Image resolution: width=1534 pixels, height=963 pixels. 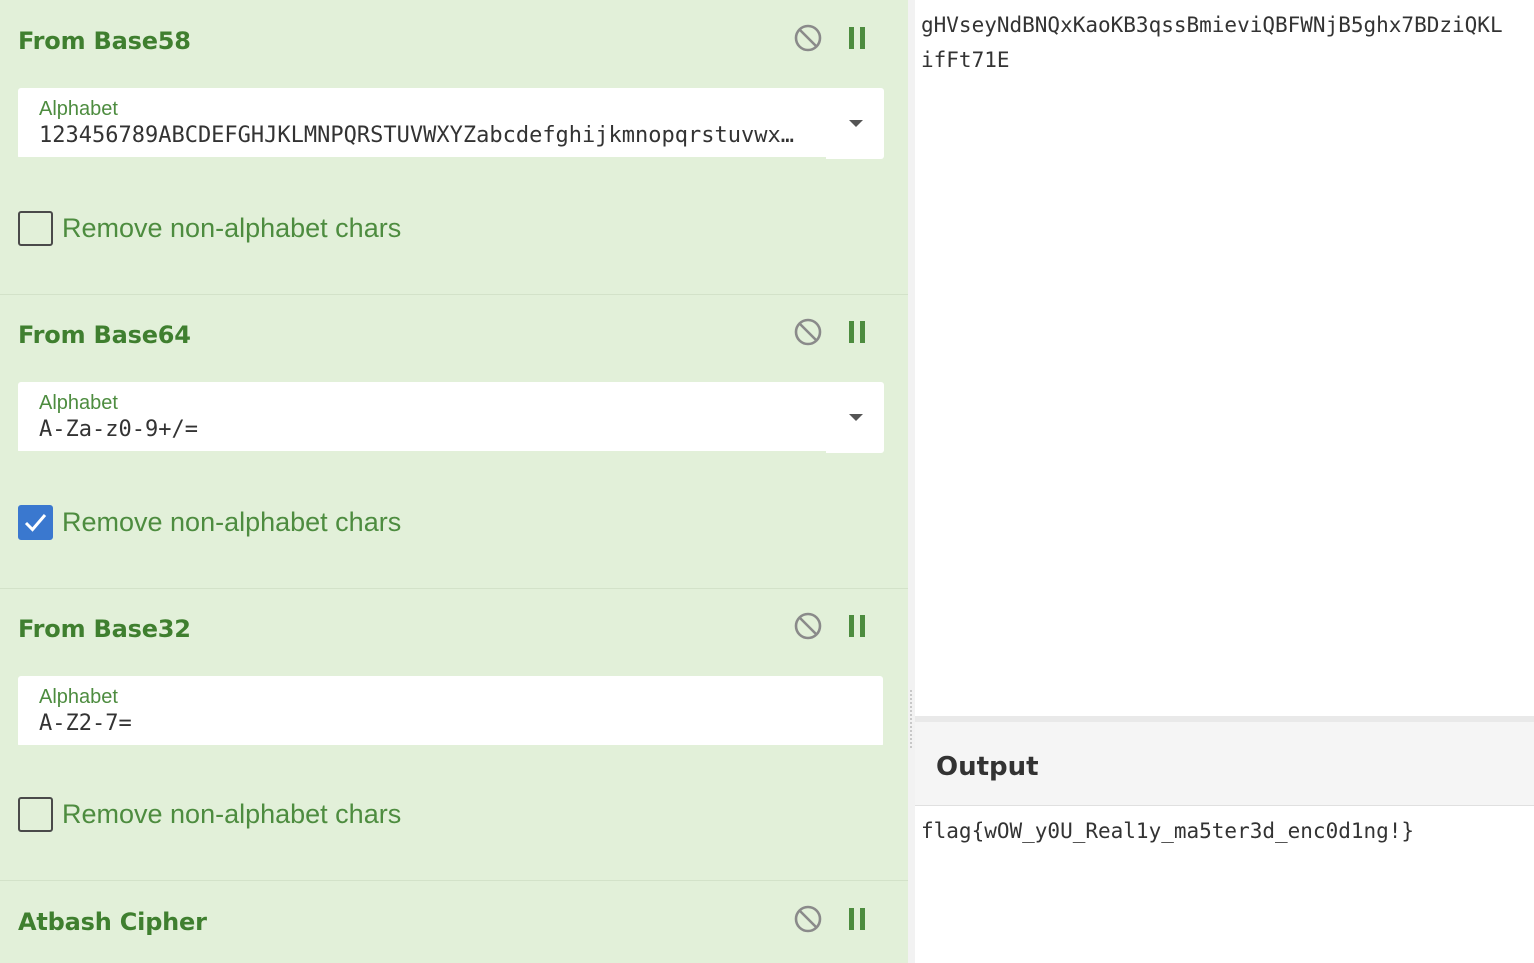 I want to click on alphabet-field: Alphabet A-Z2-7=, so click(x=450, y=711).